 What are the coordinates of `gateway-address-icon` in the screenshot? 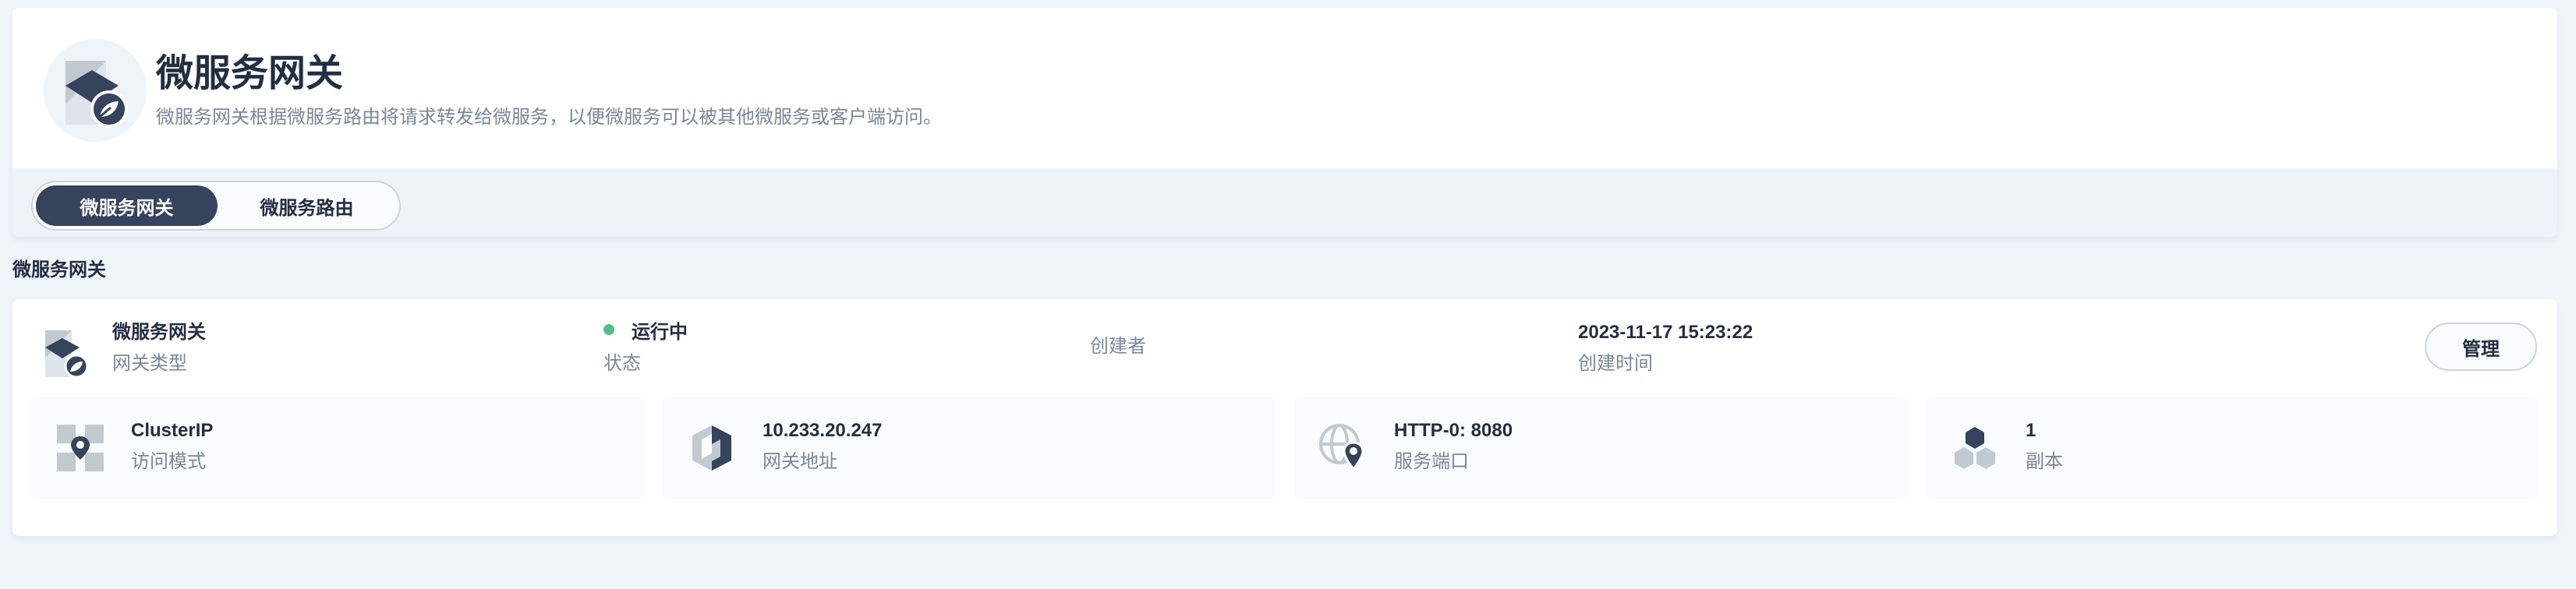 It's located at (712, 448).